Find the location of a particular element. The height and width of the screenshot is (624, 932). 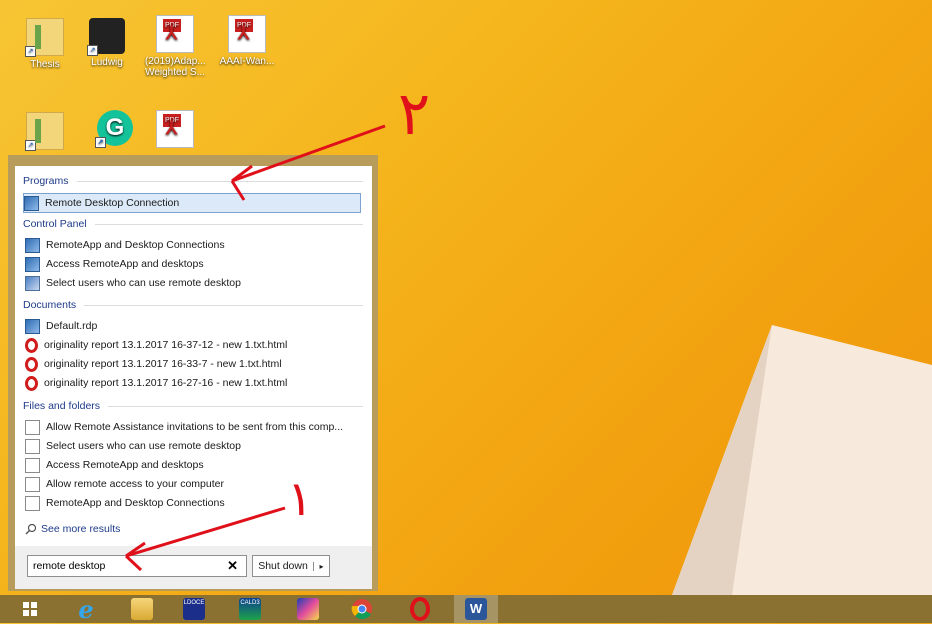

ldoce-icon: LDOCE is located at coordinates (194, 609).